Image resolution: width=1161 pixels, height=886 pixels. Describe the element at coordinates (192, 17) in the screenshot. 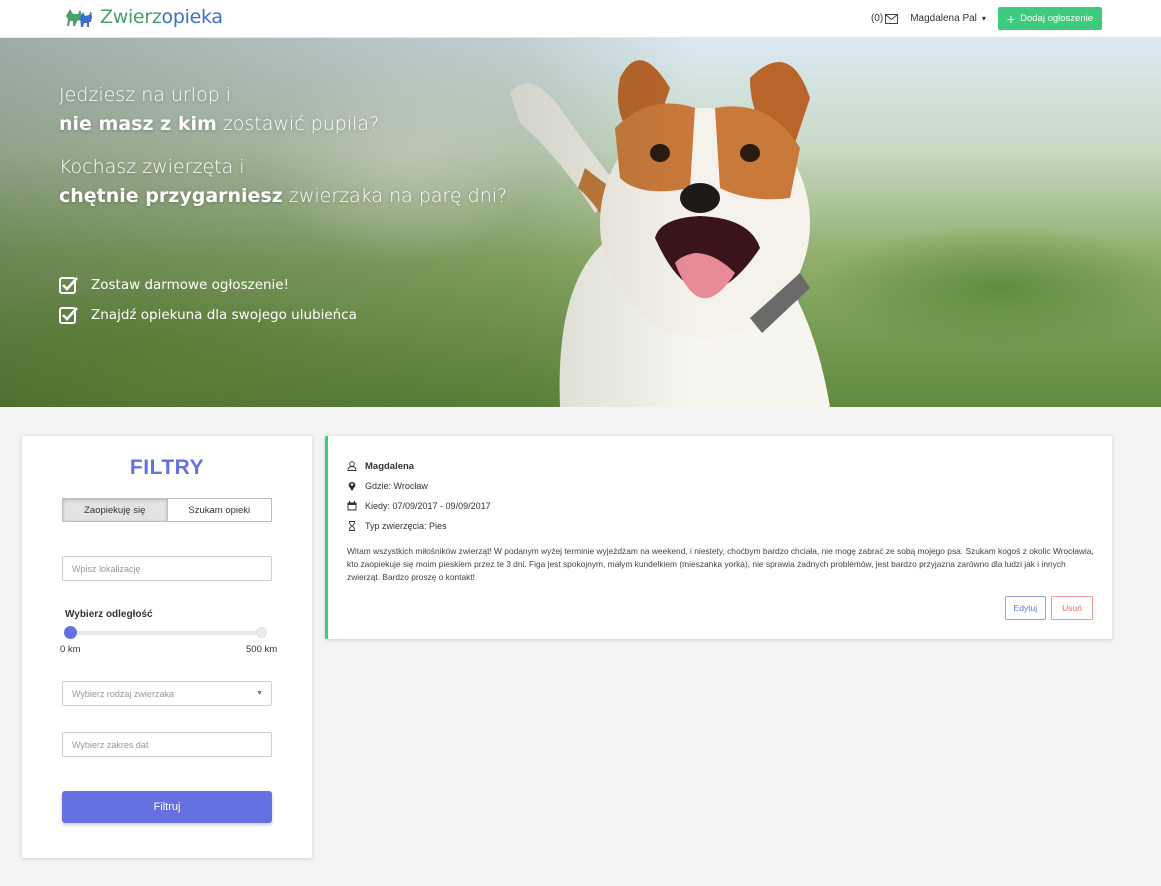

I see `brand-name-part2: opieka` at that location.